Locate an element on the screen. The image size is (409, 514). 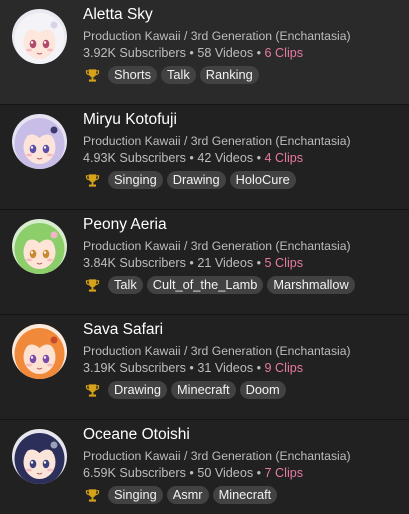
subscriber-count: 6.59K Subscribers is located at coordinates (134, 473).